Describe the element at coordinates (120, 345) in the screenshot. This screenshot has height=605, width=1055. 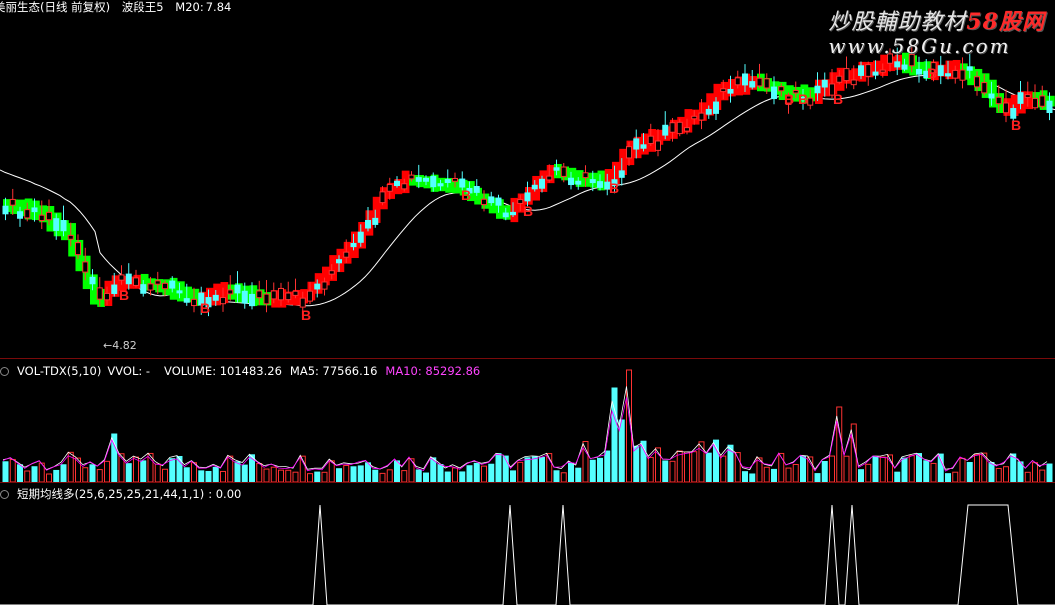
I see `low-price-annotation: ←4.82` at that location.